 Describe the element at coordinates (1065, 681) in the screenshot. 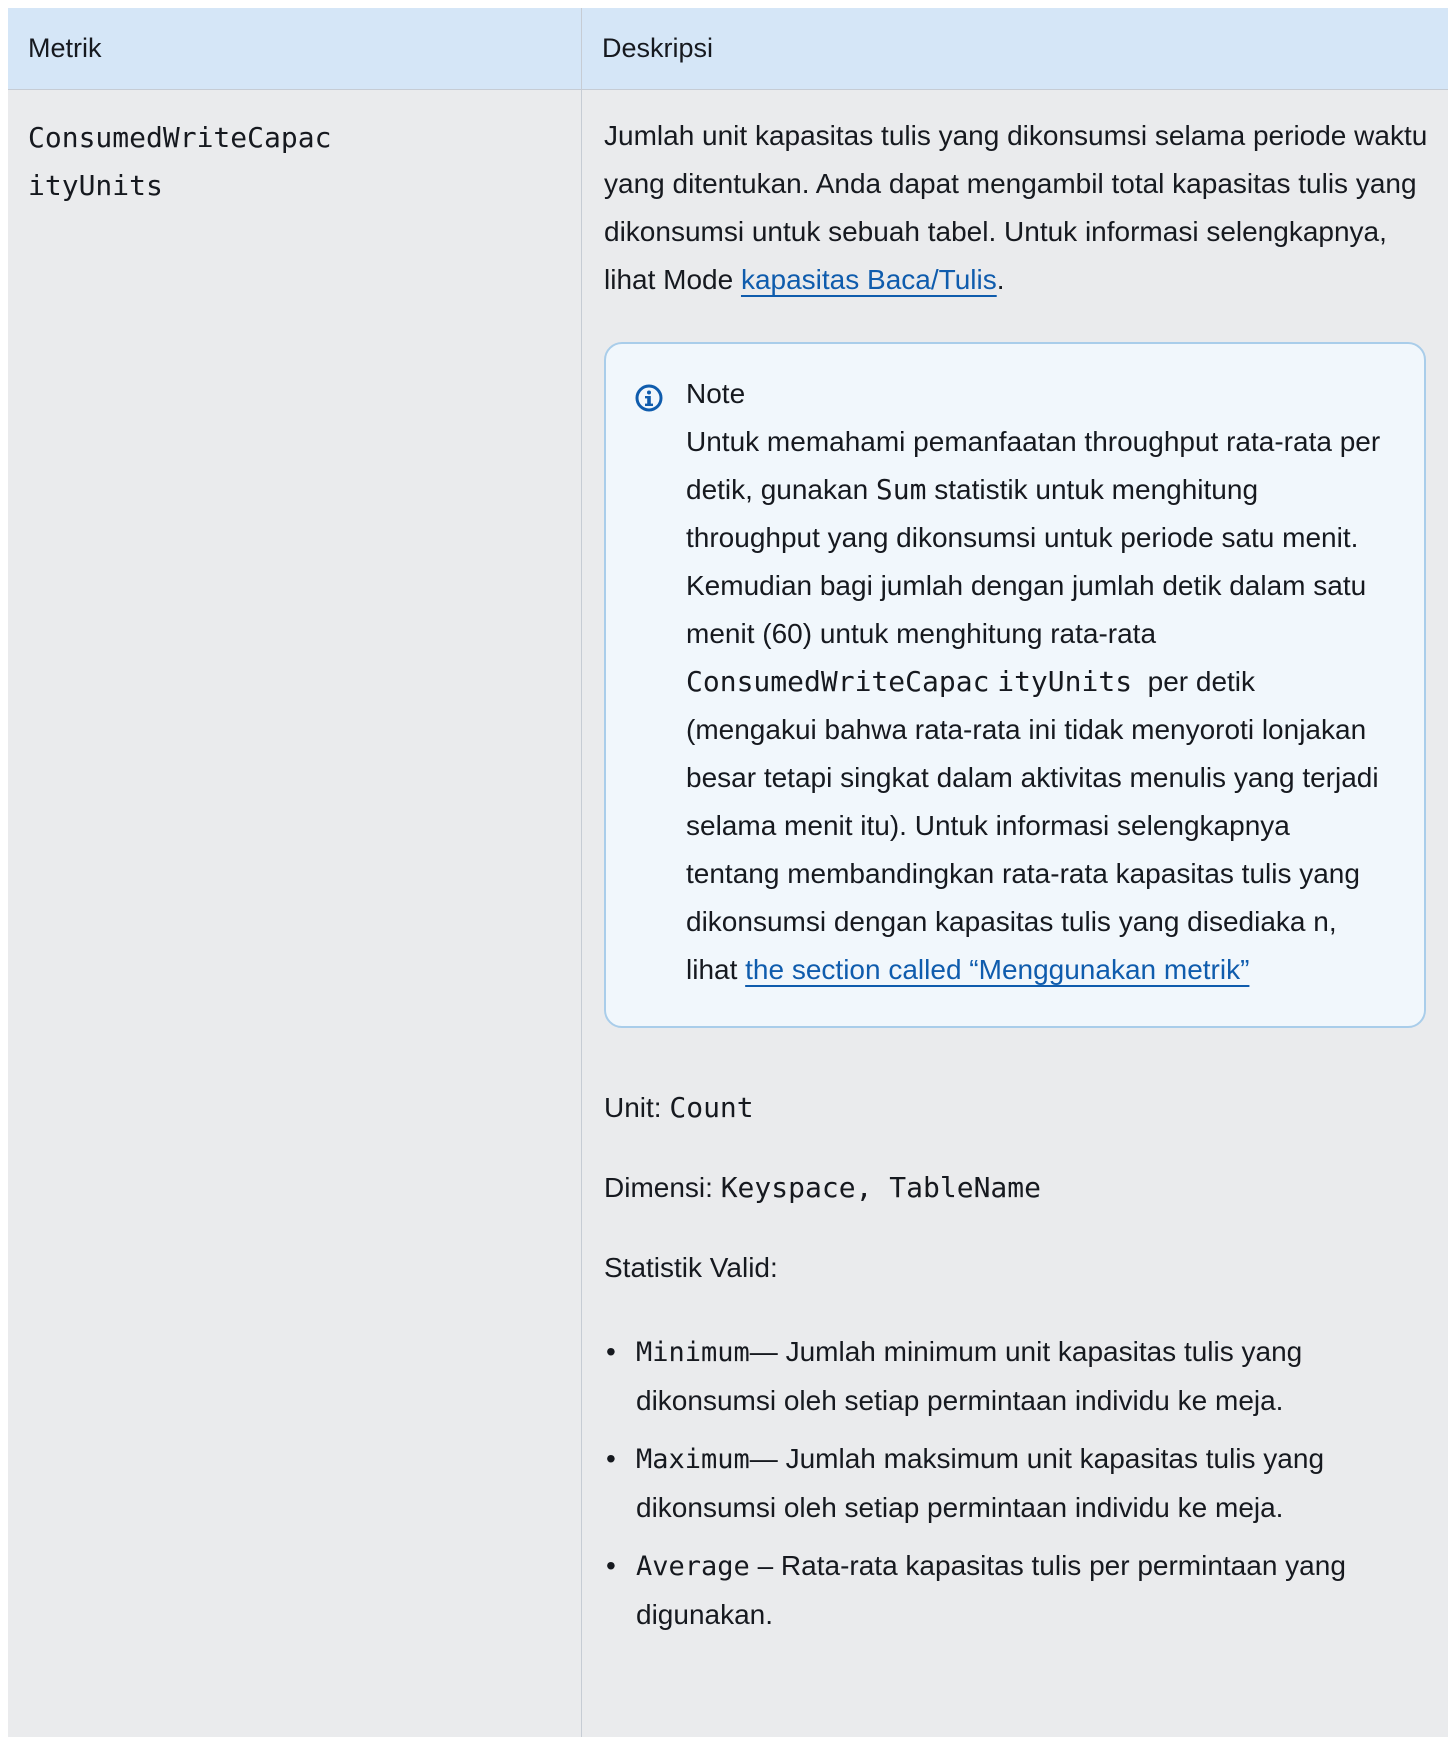

I see `code-metric-part-2: ityUnits` at that location.